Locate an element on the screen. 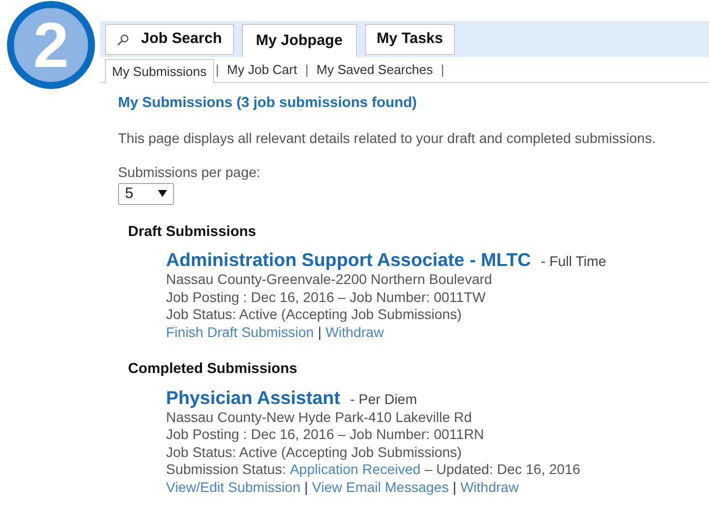 The image size is (709, 508). subtab-link: My Saved Searches is located at coordinates (374, 70).